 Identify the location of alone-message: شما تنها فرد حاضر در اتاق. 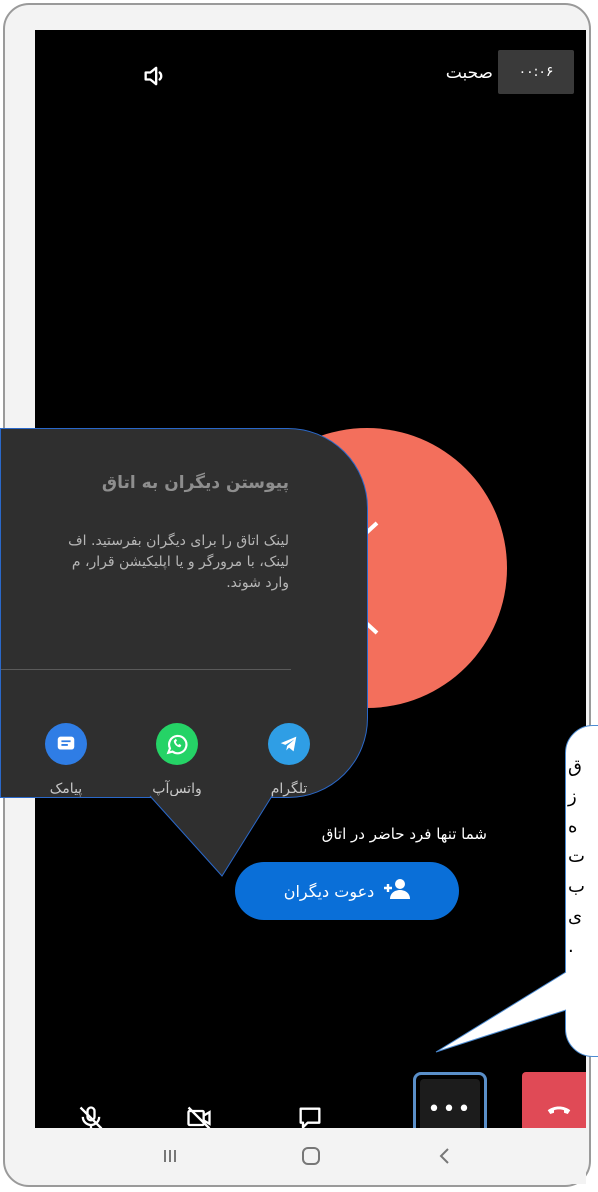
(404, 834).